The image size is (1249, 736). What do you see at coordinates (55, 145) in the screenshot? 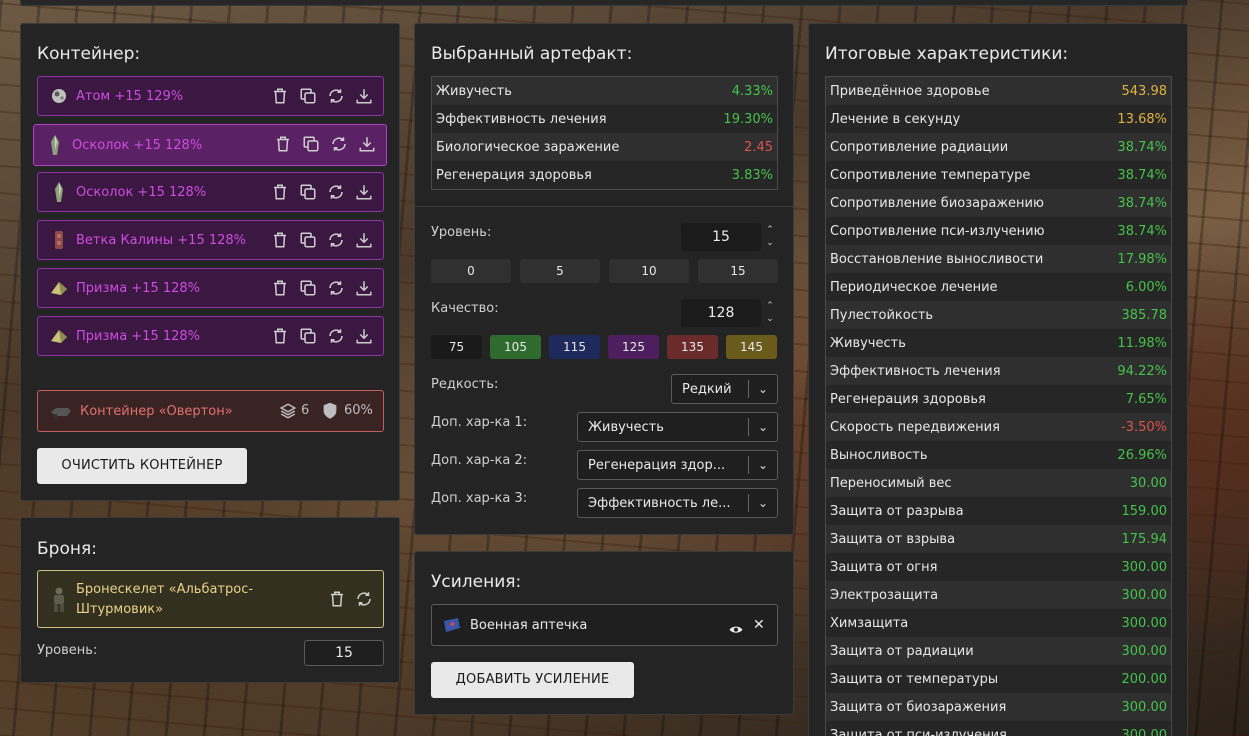
I see `shard-artifact-icon` at bounding box center [55, 145].